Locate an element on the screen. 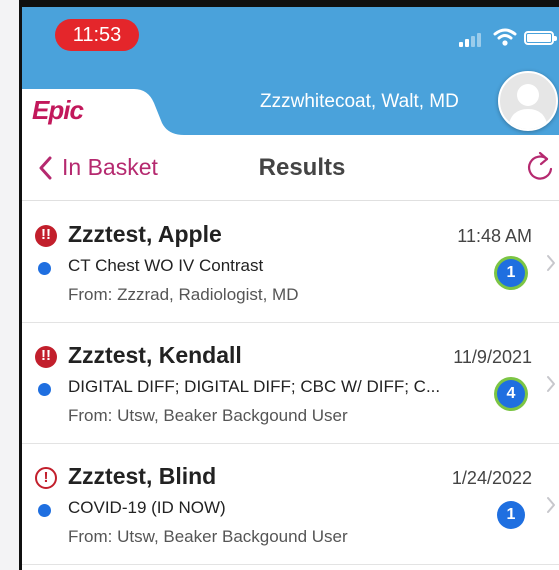  status-time: 11:53 is located at coordinates (97, 35).